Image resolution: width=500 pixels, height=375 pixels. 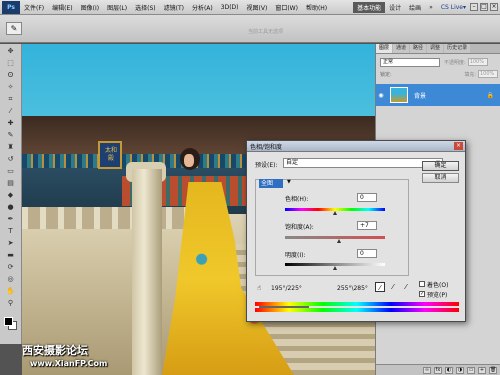 I want to click on ok-button: 确定, so click(x=440, y=166).